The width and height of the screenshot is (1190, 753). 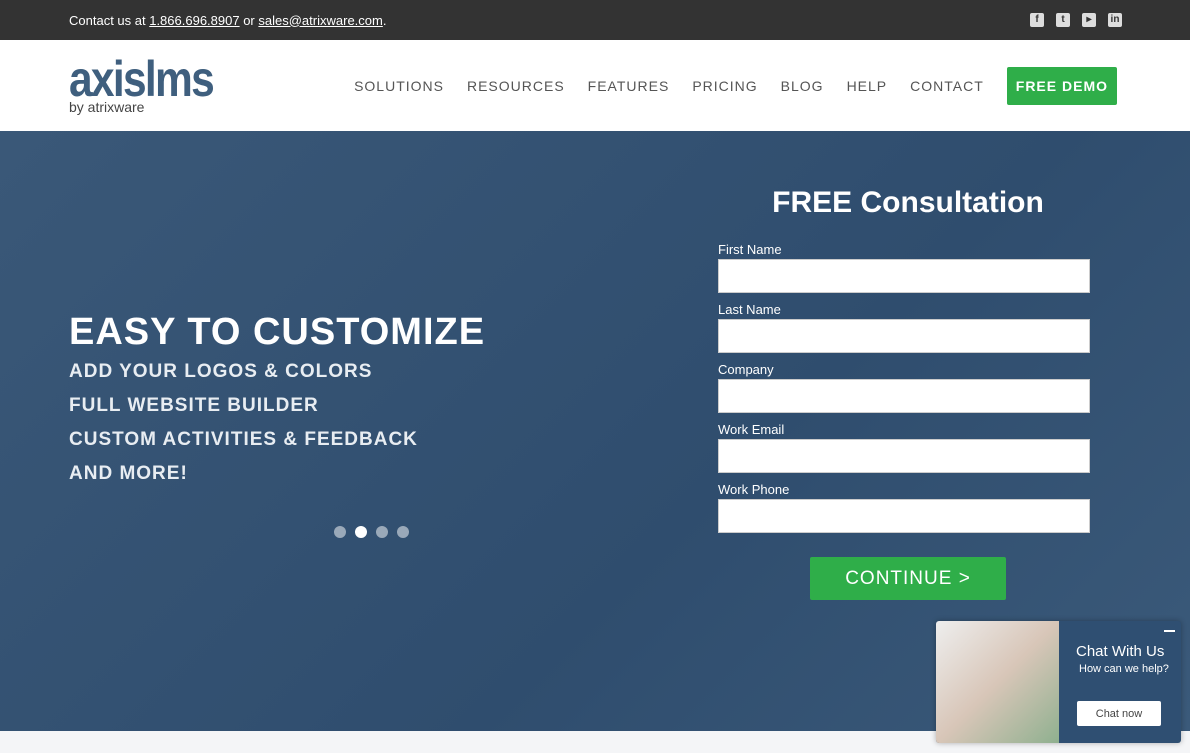 I want to click on linkedin-icon: in, so click(x=1115, y=20).